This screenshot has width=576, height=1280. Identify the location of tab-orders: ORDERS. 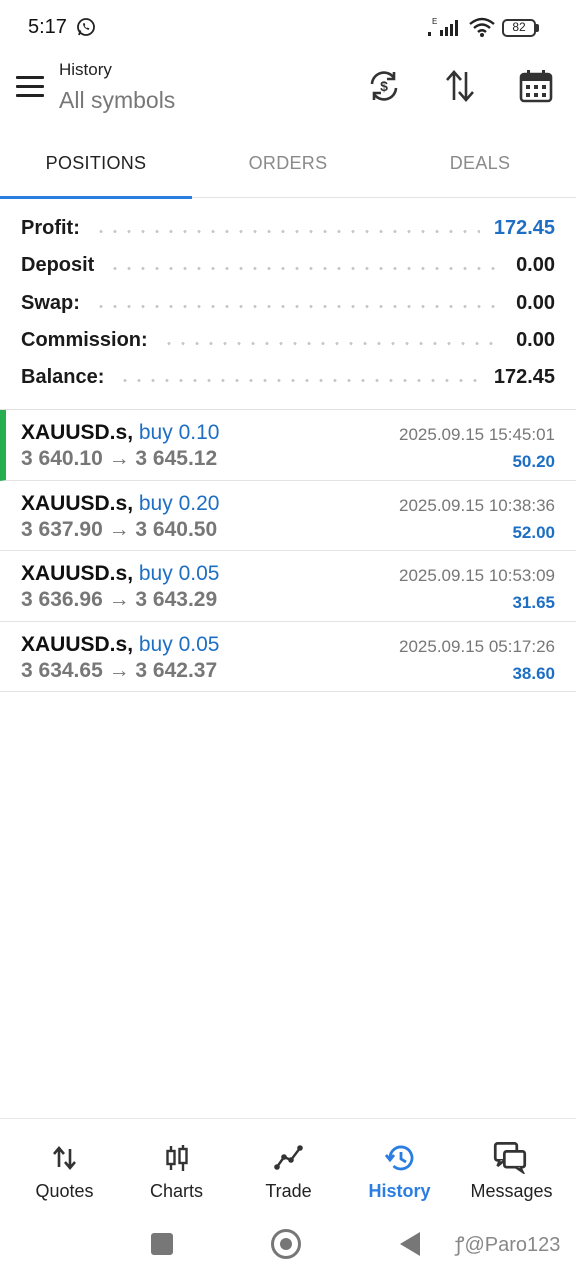
(288, 164).